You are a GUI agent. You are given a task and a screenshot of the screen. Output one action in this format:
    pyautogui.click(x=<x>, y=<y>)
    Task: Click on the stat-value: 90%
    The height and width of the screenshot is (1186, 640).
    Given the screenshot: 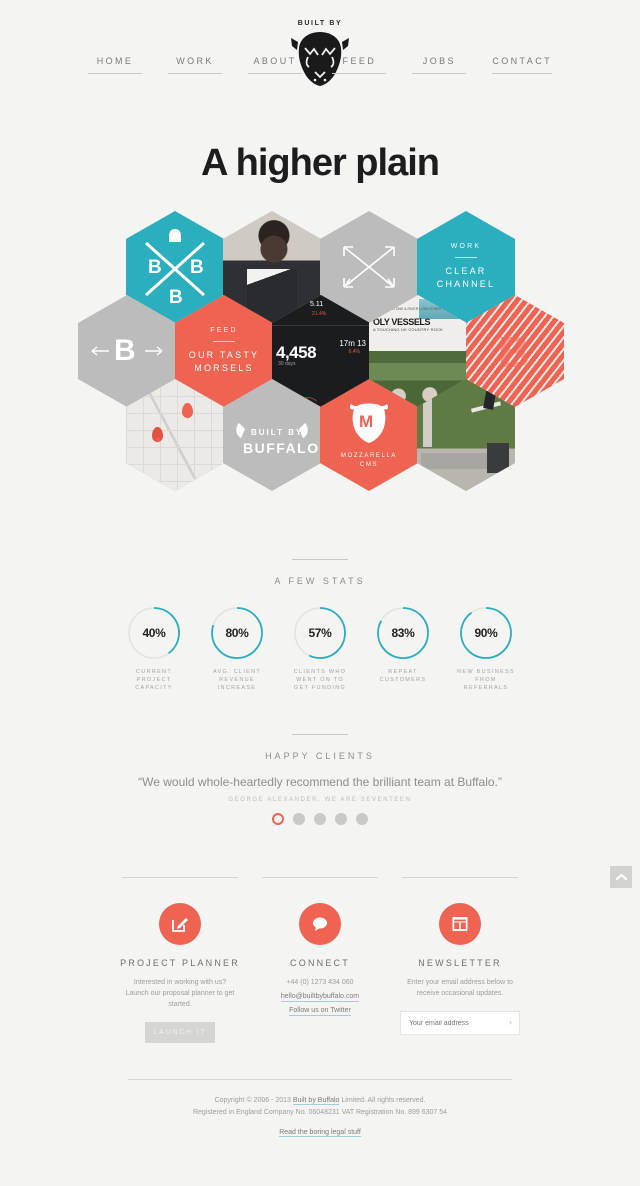 What is the action you would take?
    pyautogui.click(x=486, y=633)
    